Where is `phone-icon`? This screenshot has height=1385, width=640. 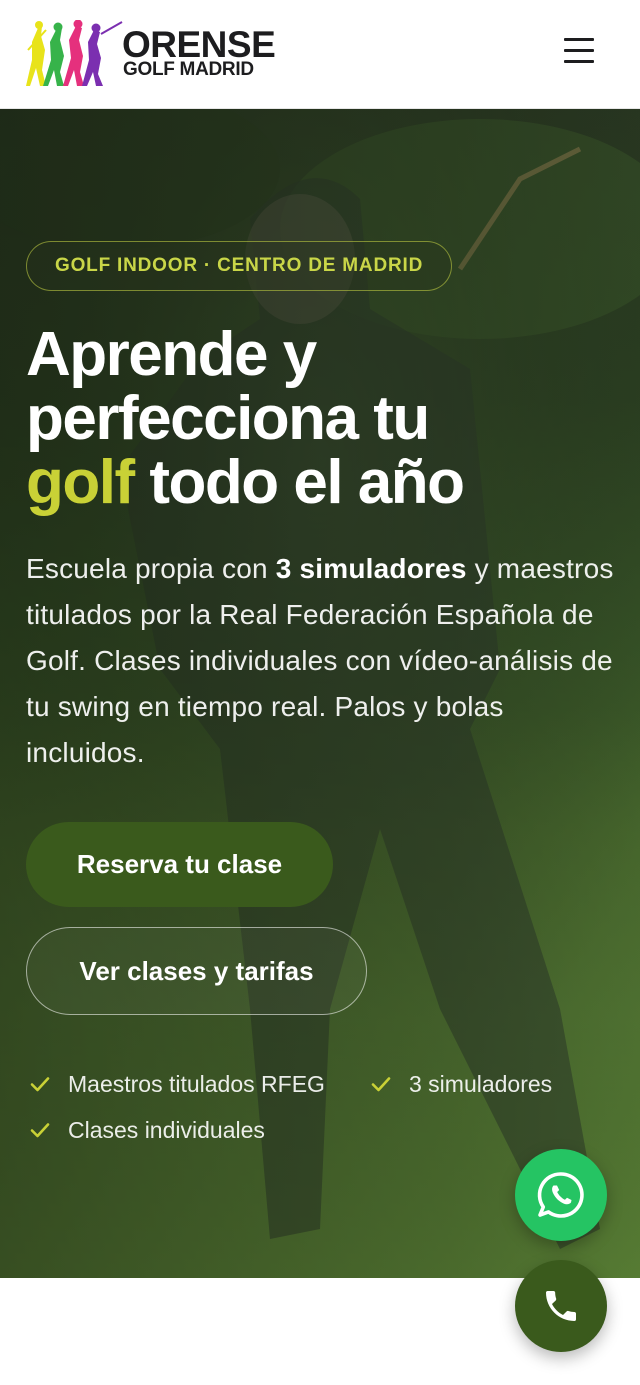 phone-icon is located at coordinates (561, 1306).